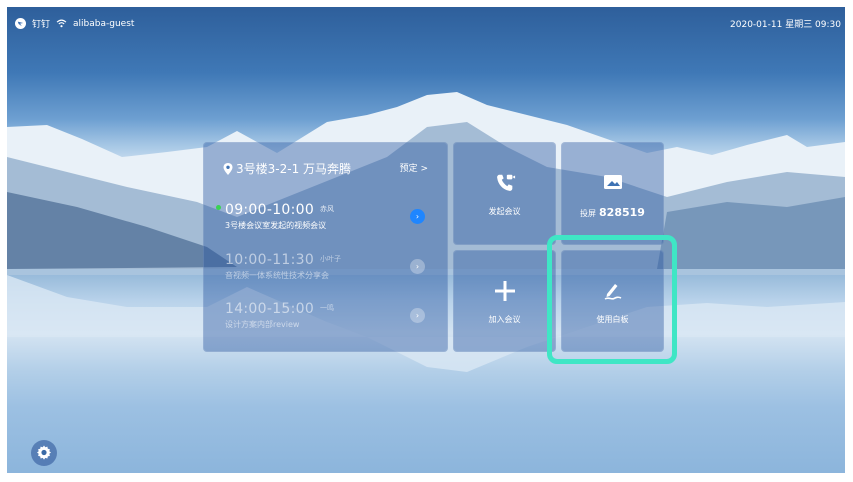 Image resolution: width=853 pixels, height=482 pixels. Describe the element at coordinates (504, 211) in the screenshot. I see `start-meeting-label: 发起会议` at that location.